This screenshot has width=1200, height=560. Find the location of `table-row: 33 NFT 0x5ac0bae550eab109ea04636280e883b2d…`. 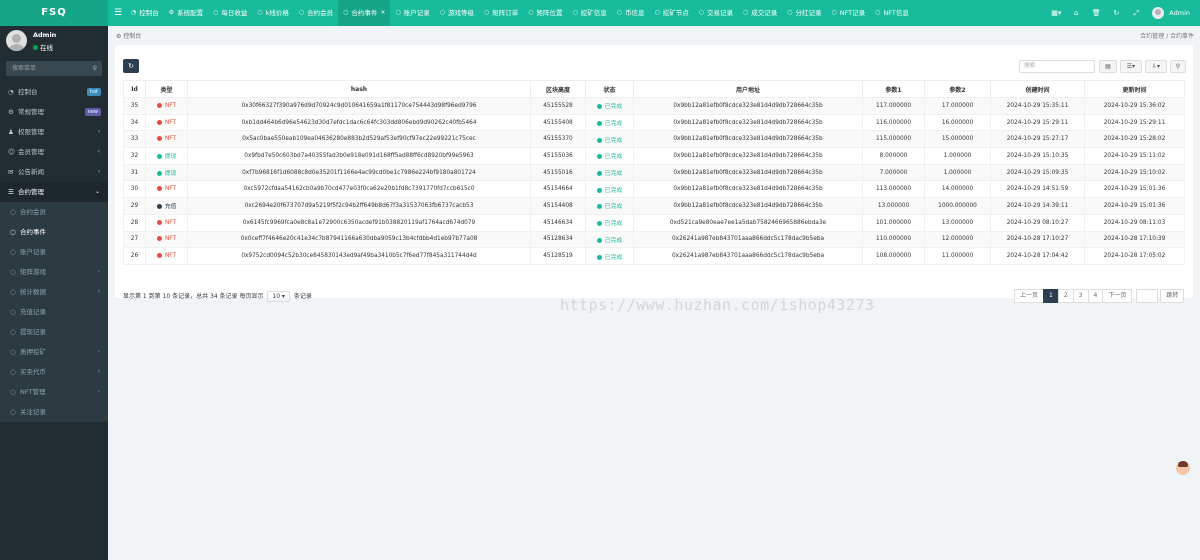

table-row: 33 NFT 0x5ac0bae550eab109ea04636280e883b2d… is located at coordinates (654, 139).